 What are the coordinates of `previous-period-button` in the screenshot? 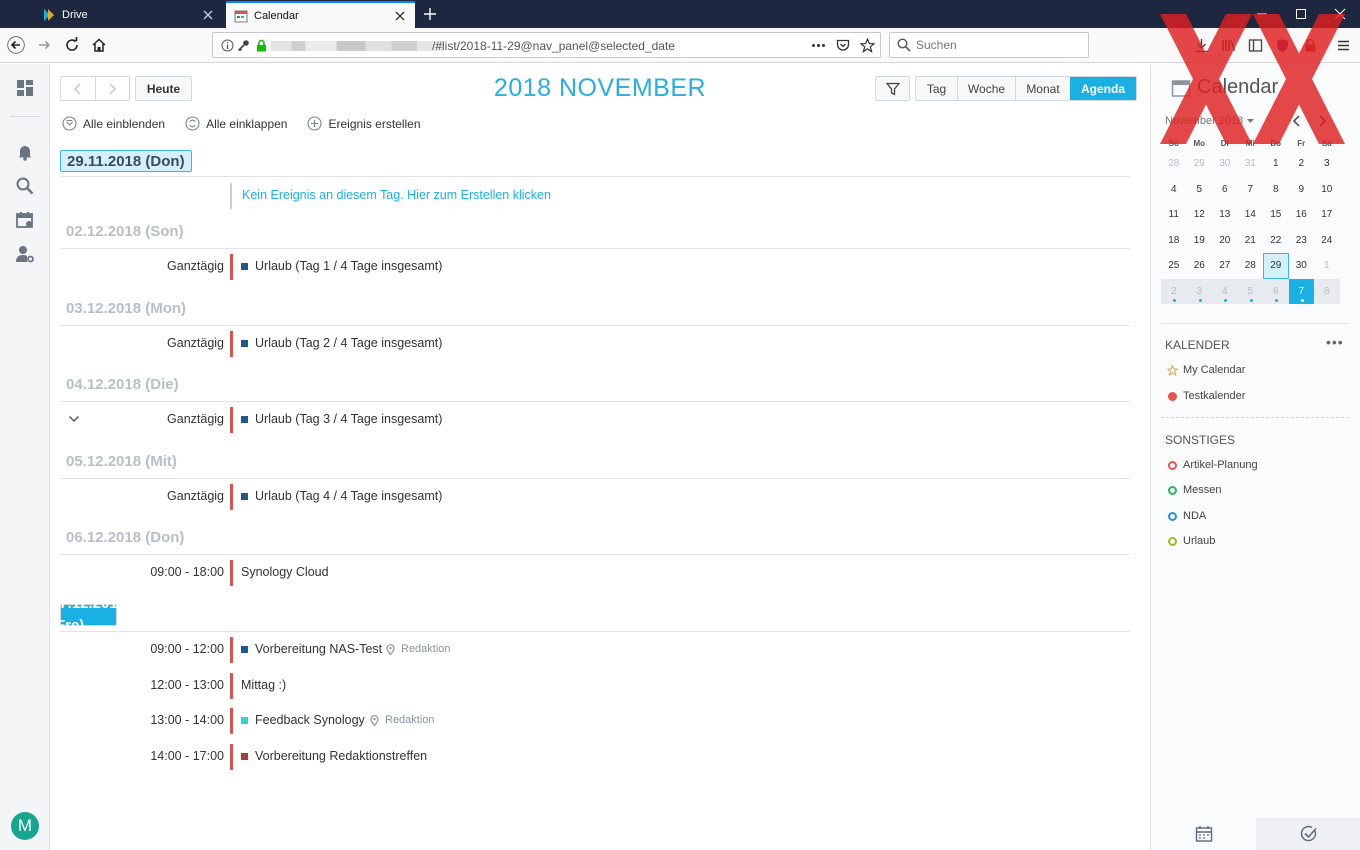 It's located at (78, 88).